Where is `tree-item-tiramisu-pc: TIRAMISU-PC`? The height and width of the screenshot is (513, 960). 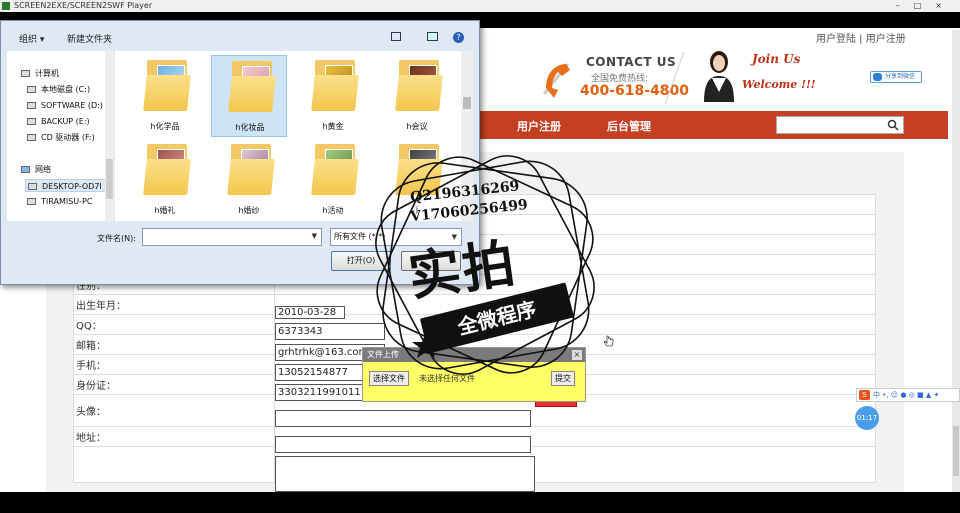 tree-item-tiramisu-pc: TIRAMISU-PC is located at coordinates (59, 201).